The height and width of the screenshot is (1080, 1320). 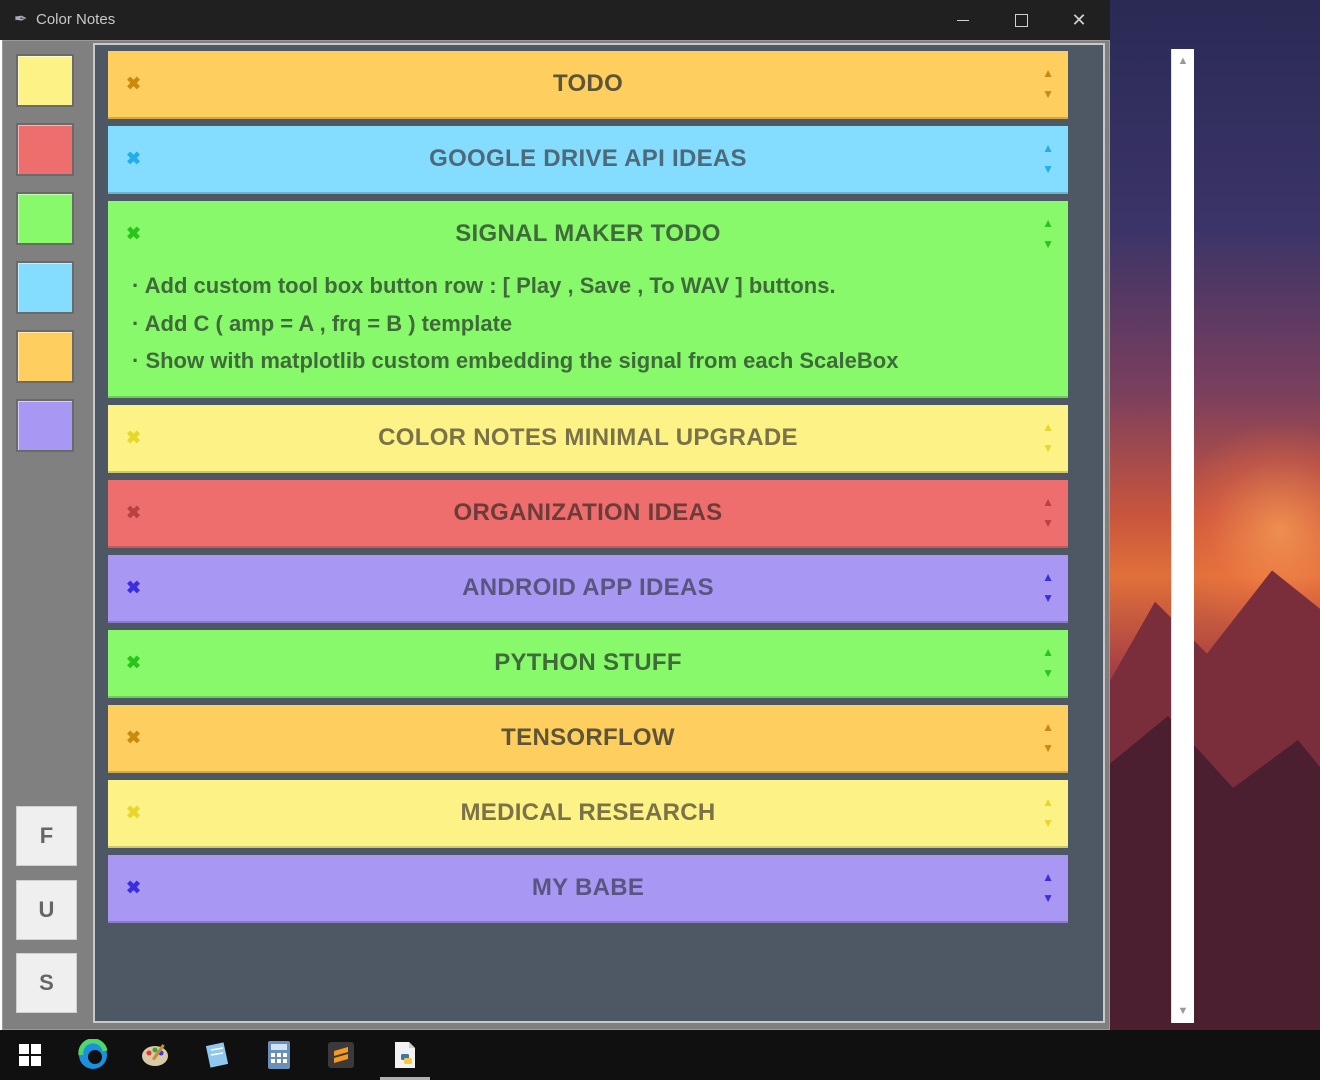 What do you see at coordinates (660, 1055) in the screenshot?
I see `taskbar` at bounding box center [660, 1055].